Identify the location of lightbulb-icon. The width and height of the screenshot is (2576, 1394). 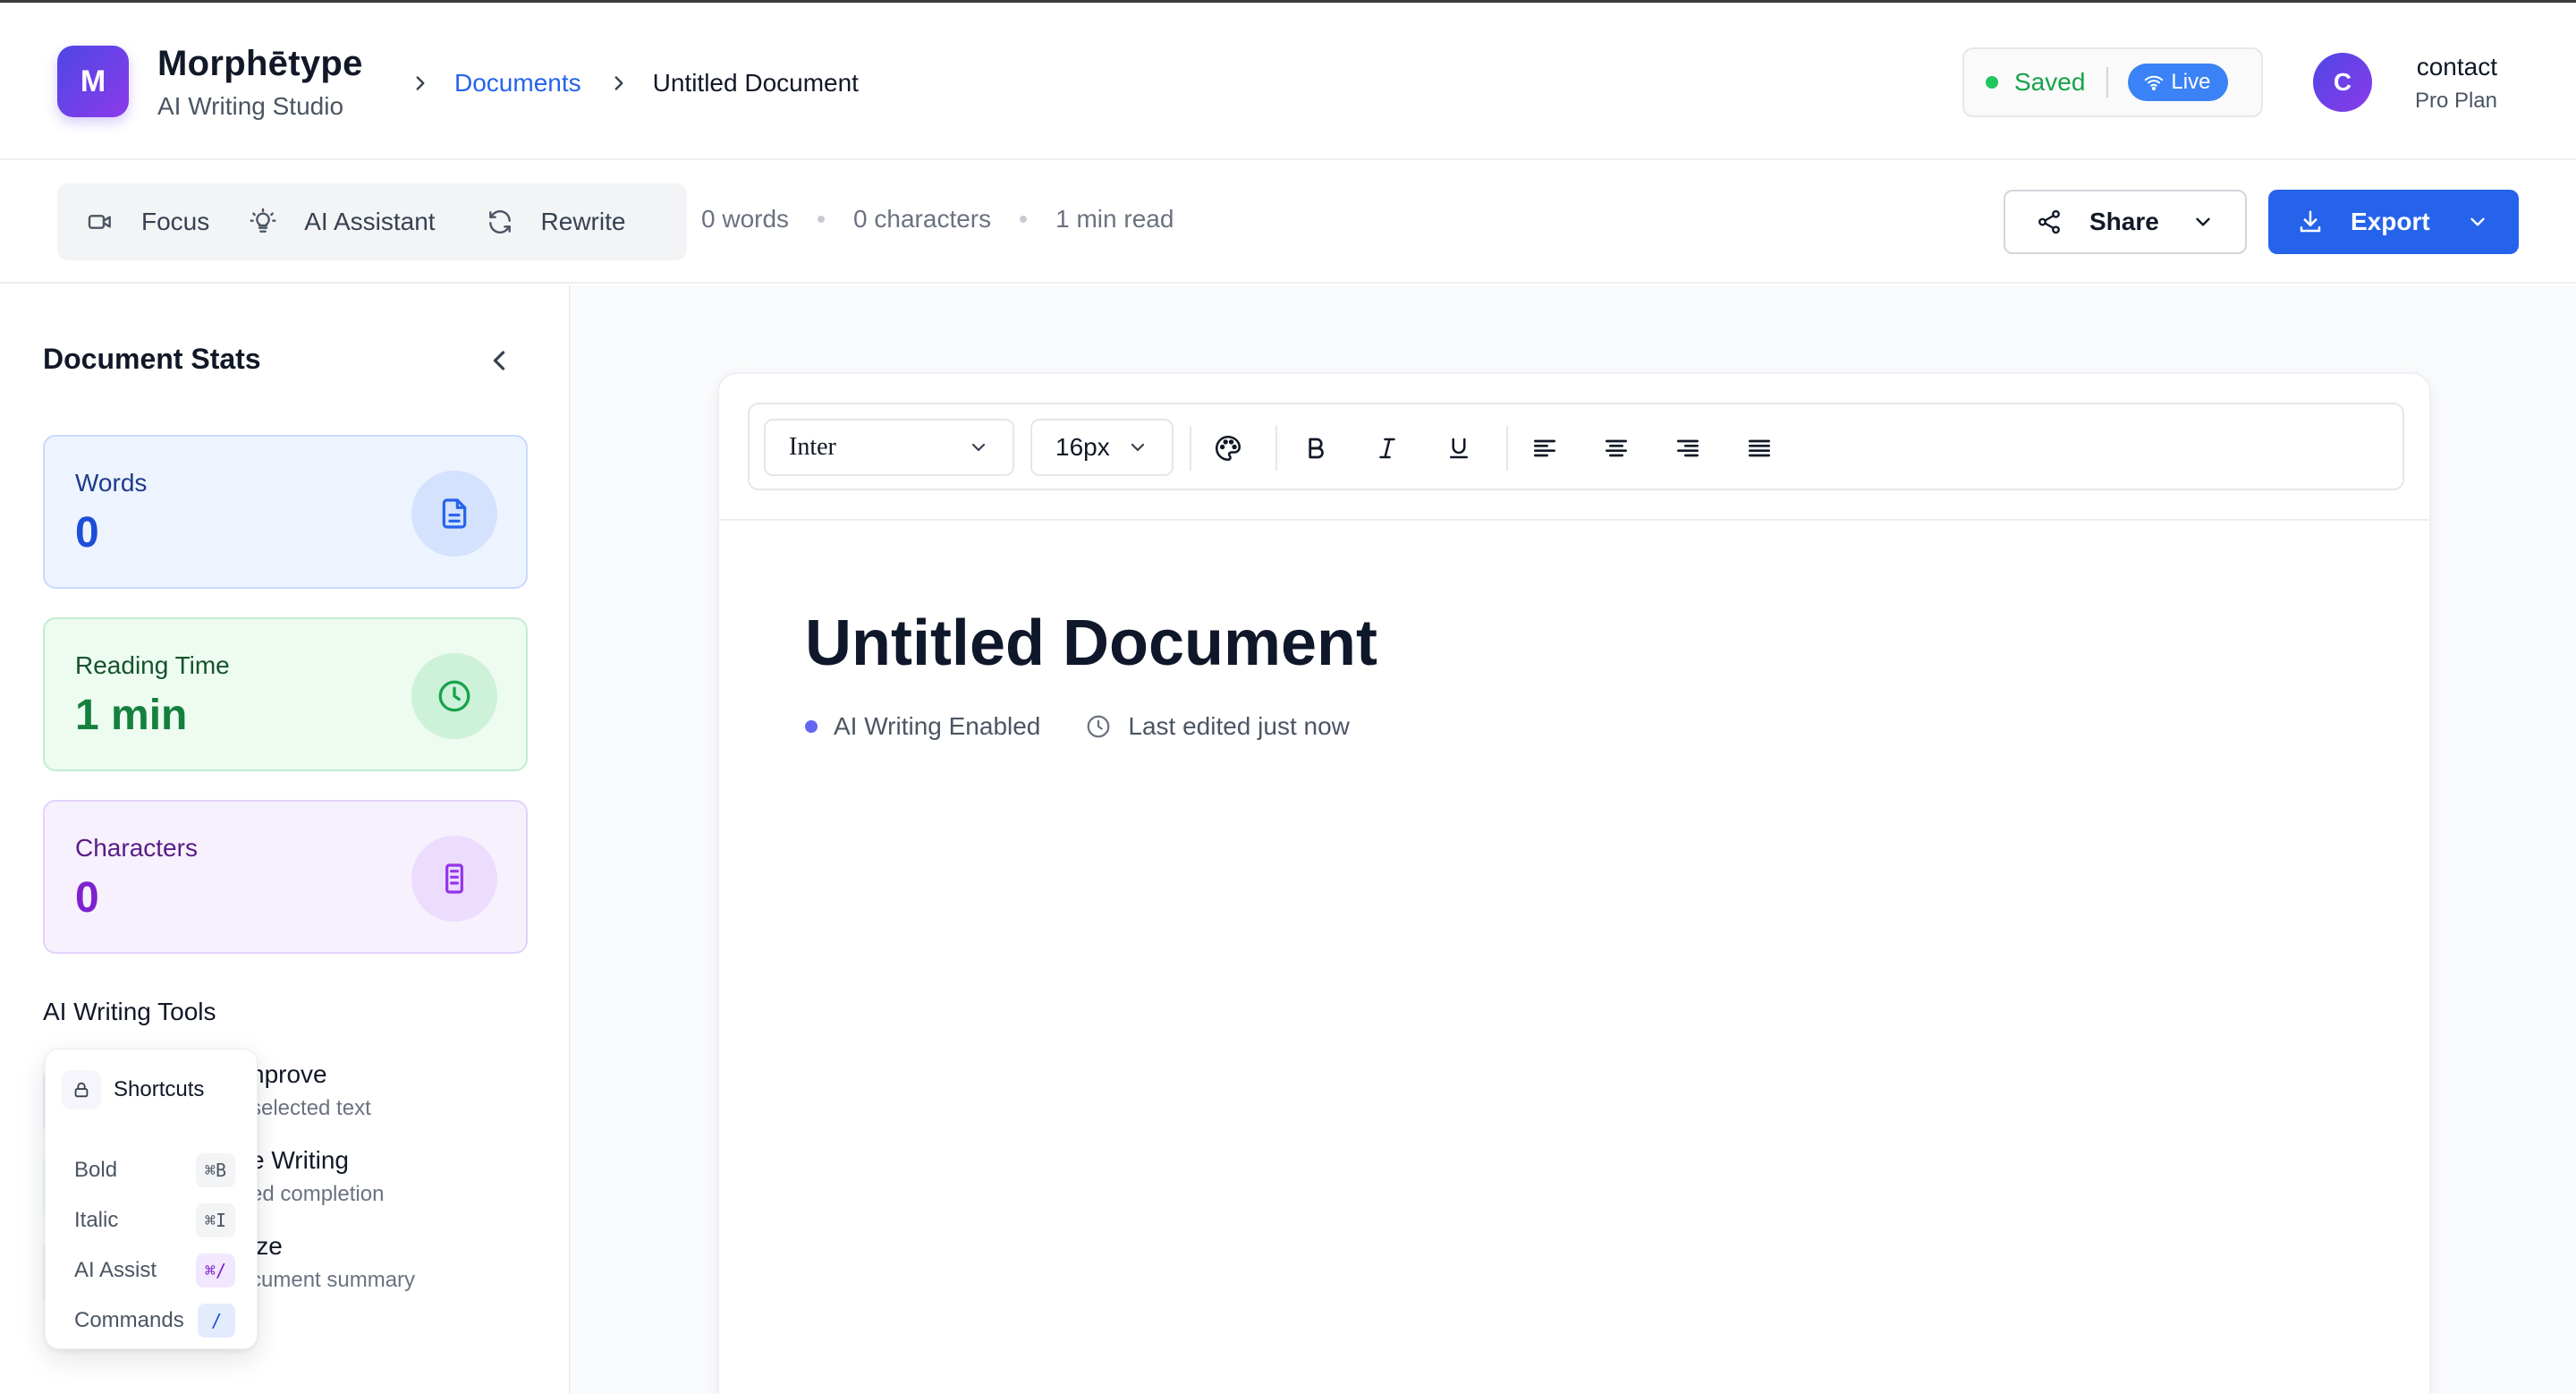
(263, 222).